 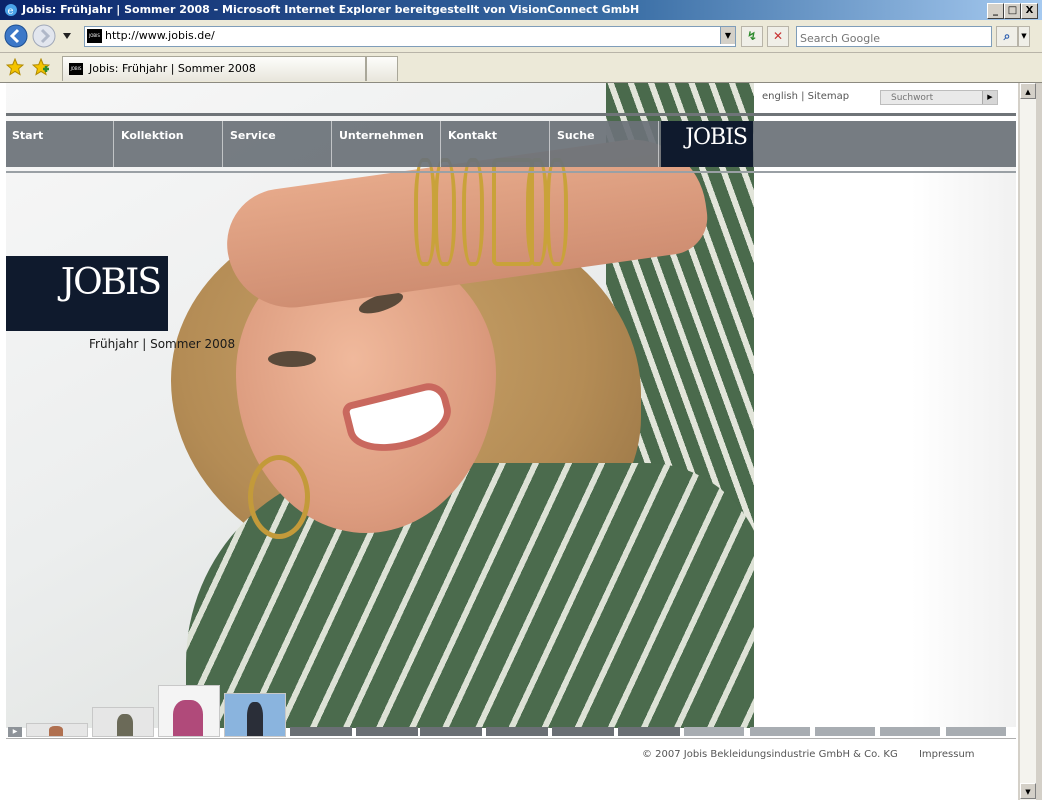 What do you see at coordinates (76, 69) in the screenshot?
I see `tab-favicon: JOBIS` at bounding box center [76, 69].